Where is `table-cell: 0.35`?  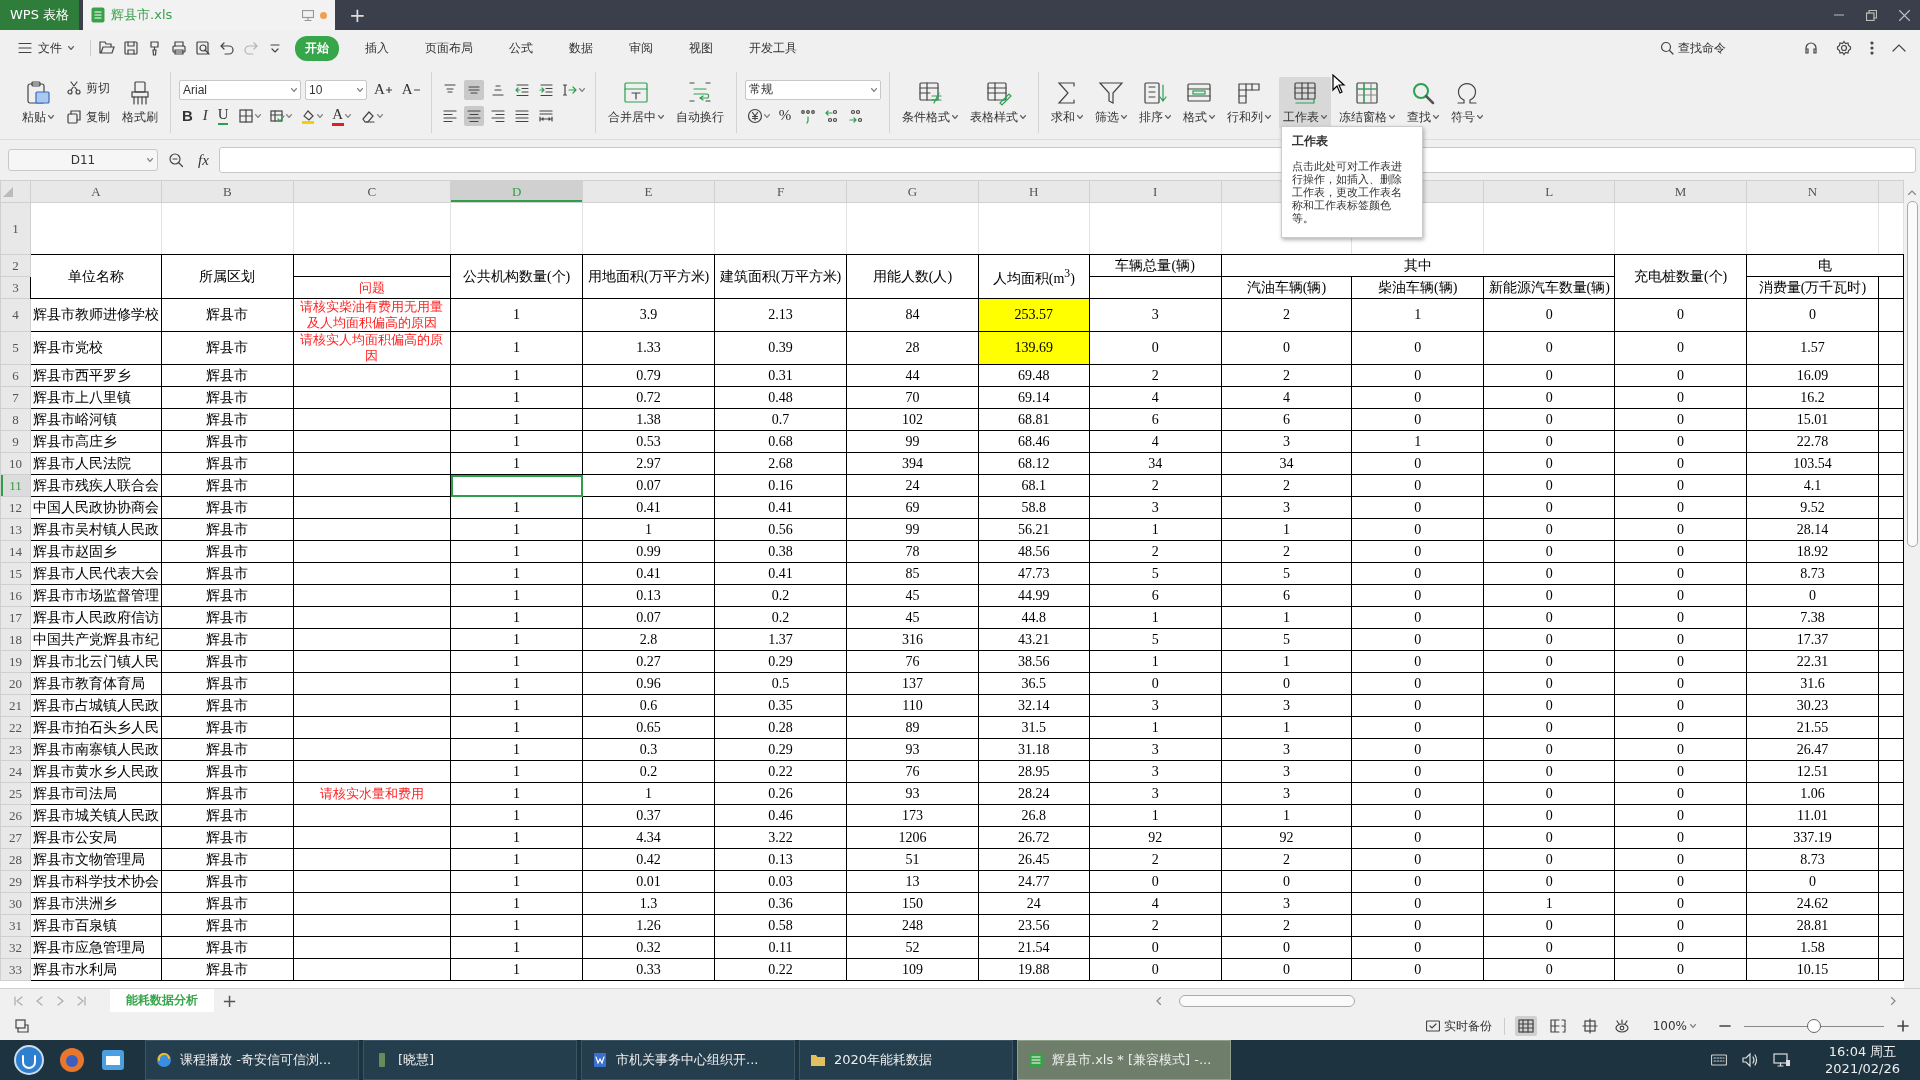 table-cell: 0.35 is located at coordinates (780, 705).